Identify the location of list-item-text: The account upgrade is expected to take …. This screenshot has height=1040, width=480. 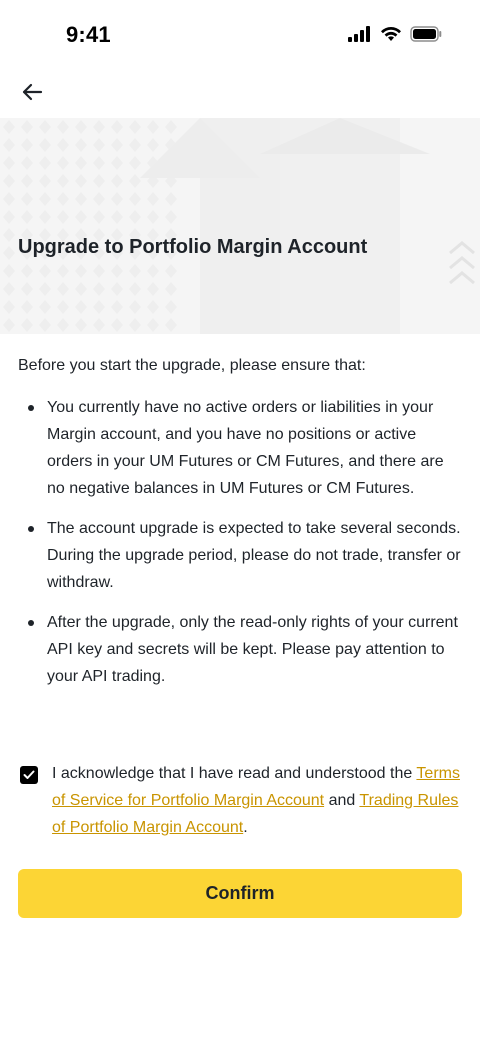
(254, 555).